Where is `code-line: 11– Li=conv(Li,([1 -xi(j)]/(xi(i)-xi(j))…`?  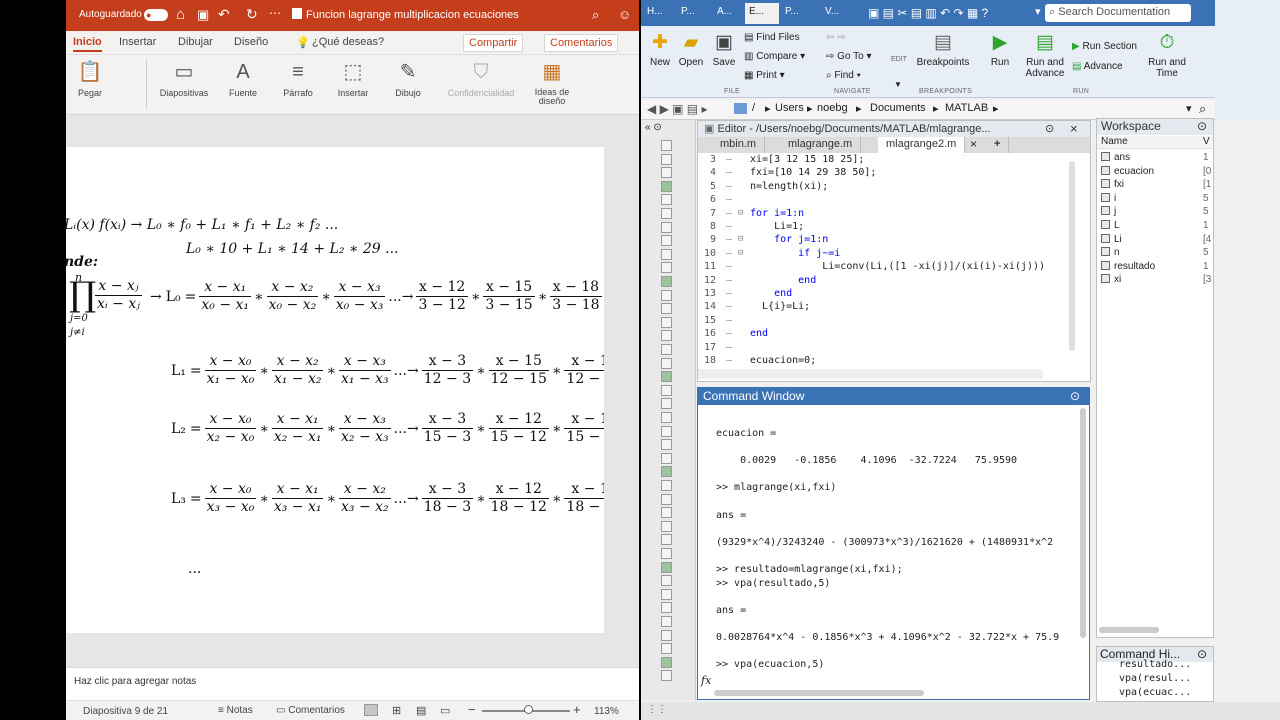 code-line: 11– Li=conv(Li,([1 -xi(j)]/(xi(i)-xi(j))… is located at coordinates (894, 267).